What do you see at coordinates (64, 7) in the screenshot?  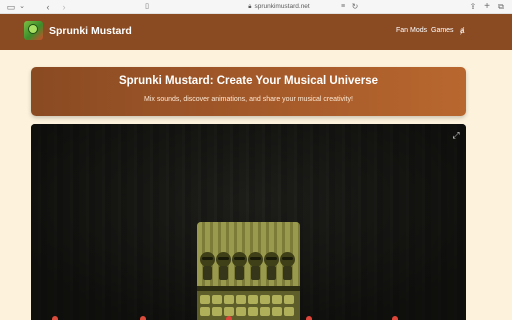 I see `forward-icon: ›` at bounding box center [64, 7].